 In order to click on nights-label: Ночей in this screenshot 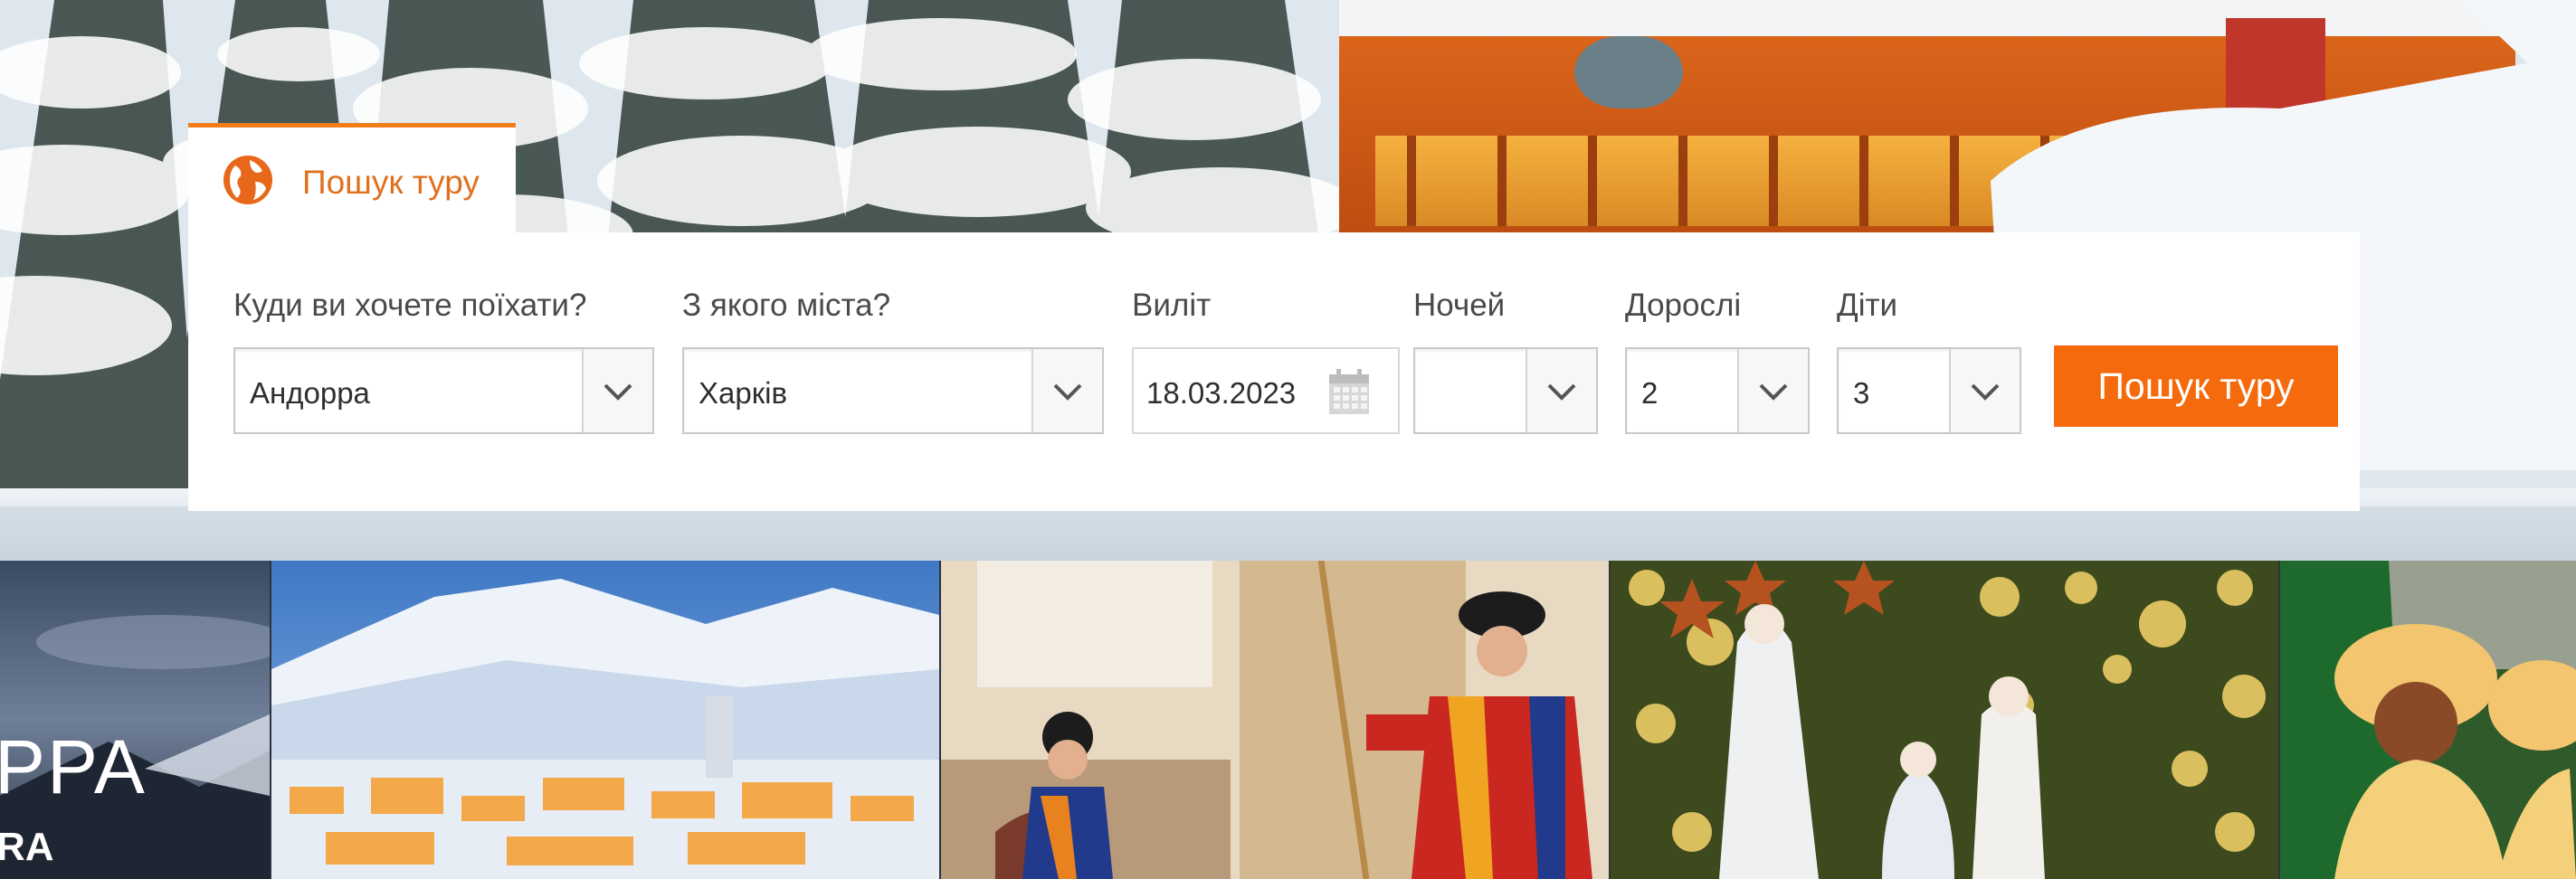, I will do `click(1459, 305)`.